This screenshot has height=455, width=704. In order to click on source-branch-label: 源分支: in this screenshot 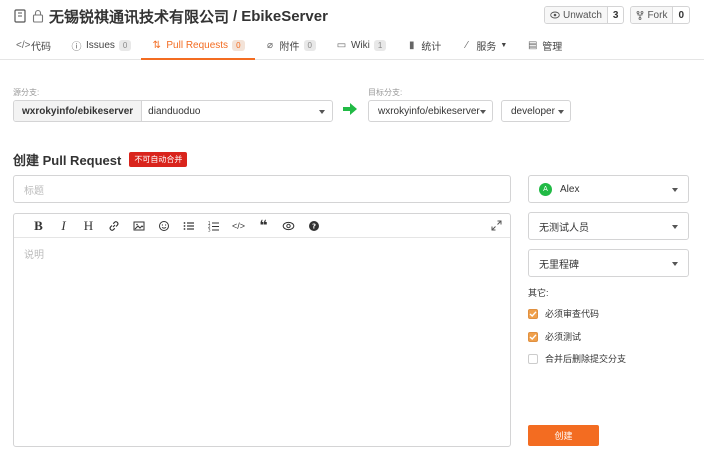, I will do `click(26, 92)`.